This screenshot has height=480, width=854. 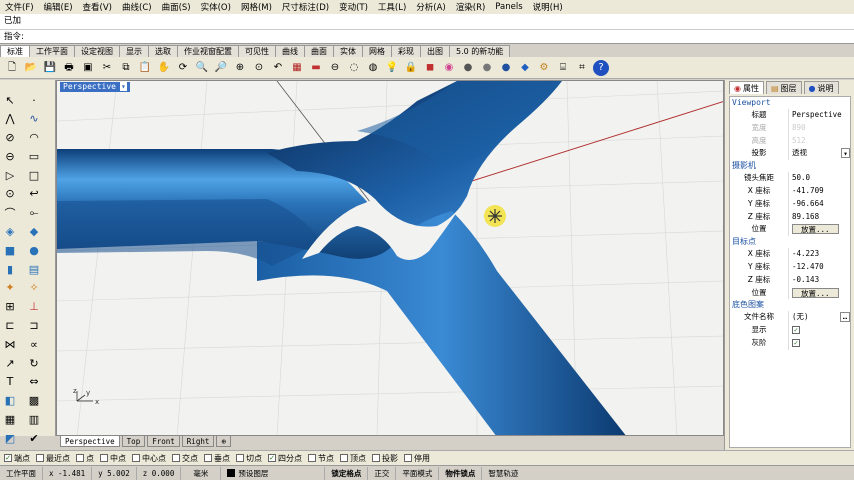 I want to click on save-icon: 💾, so click(x=50, y=68).